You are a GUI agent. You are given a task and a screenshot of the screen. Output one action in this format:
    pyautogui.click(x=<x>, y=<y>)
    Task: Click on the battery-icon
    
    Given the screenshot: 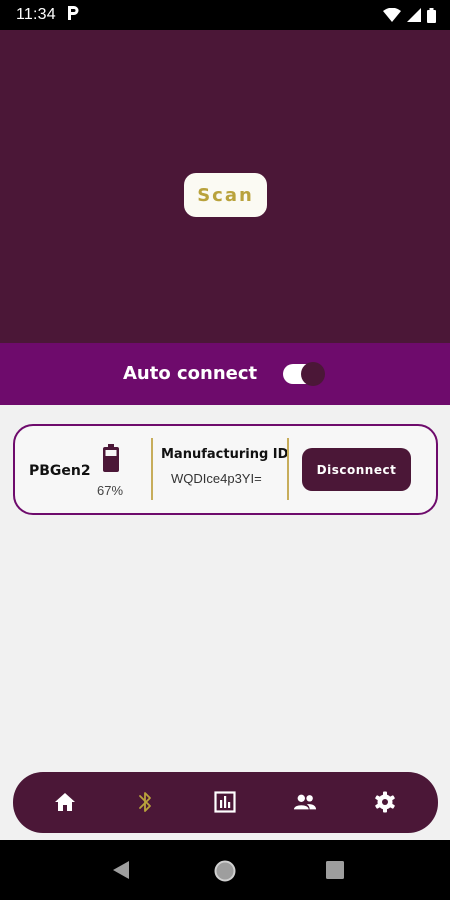 What is the action you would take?
    pyautogui.click(x=431, y=15)
    